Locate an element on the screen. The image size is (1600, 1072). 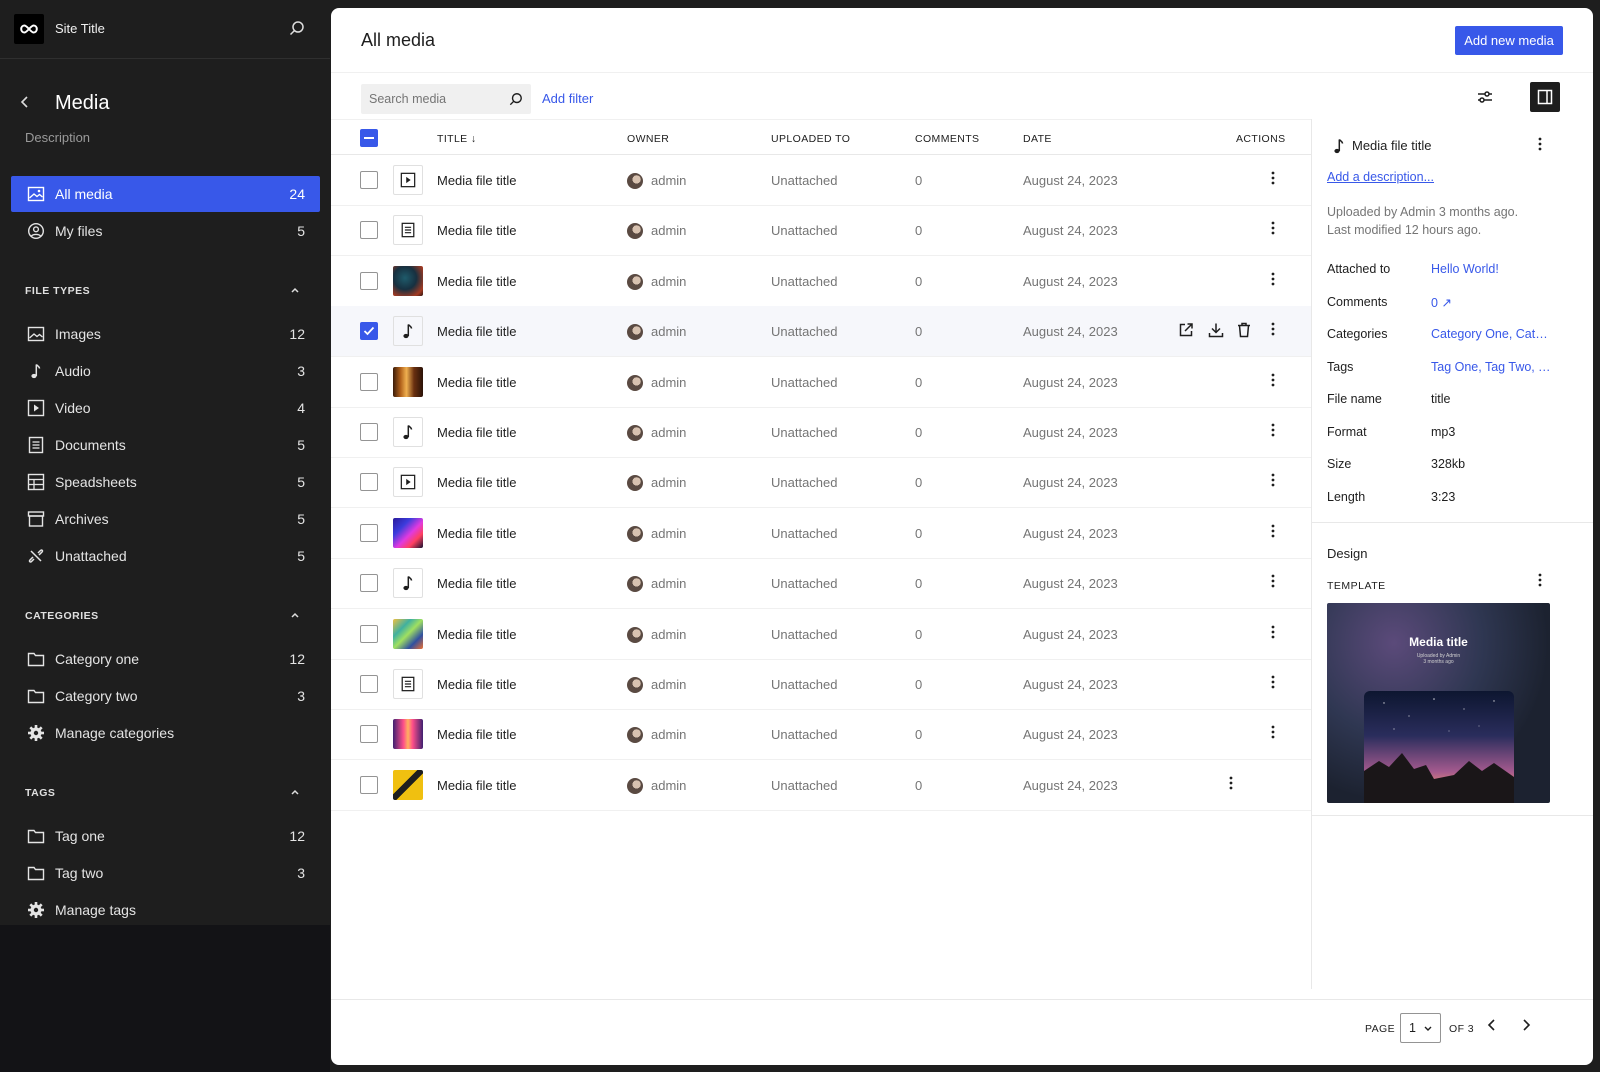
search-input is located at coordinates (431, 99).